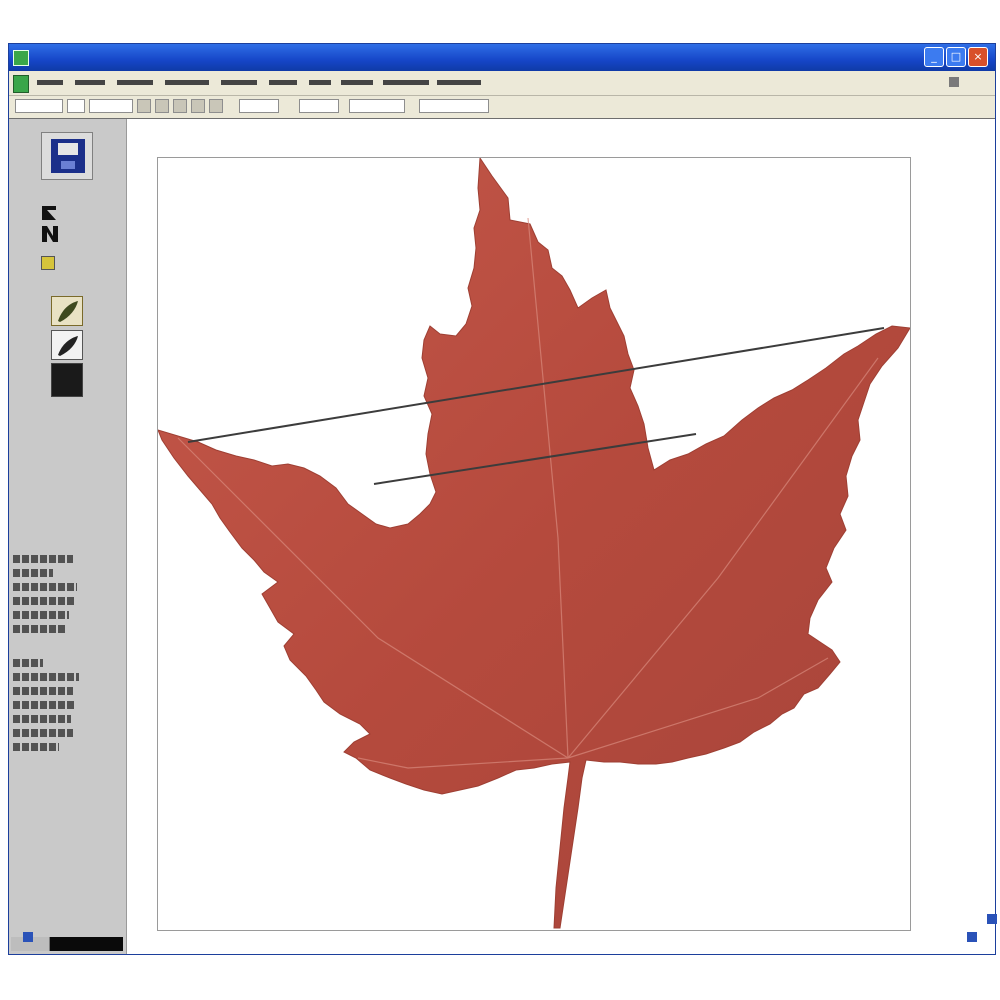  I want to click on minimize-button: _, so click(934, 57).